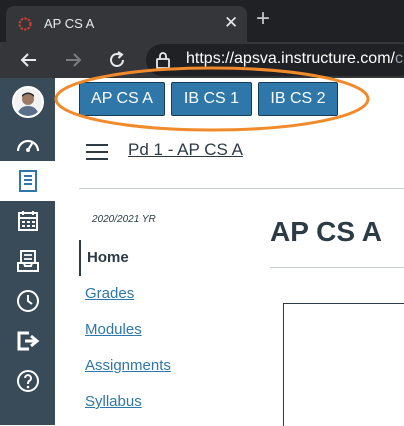 The height and width of the screenshot is (426, 404). I want to click on plus-icon: +, so click(263, 19).